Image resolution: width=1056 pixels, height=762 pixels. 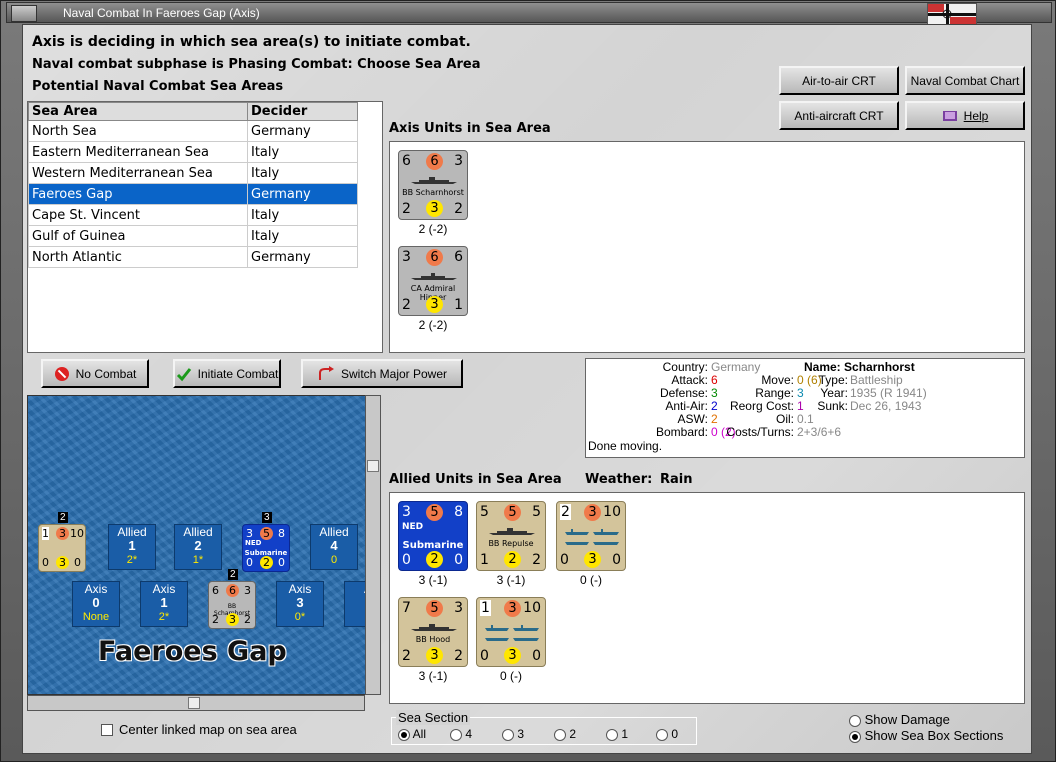 I want to click on weather-label: Weather:, so click(x=619, y=479).